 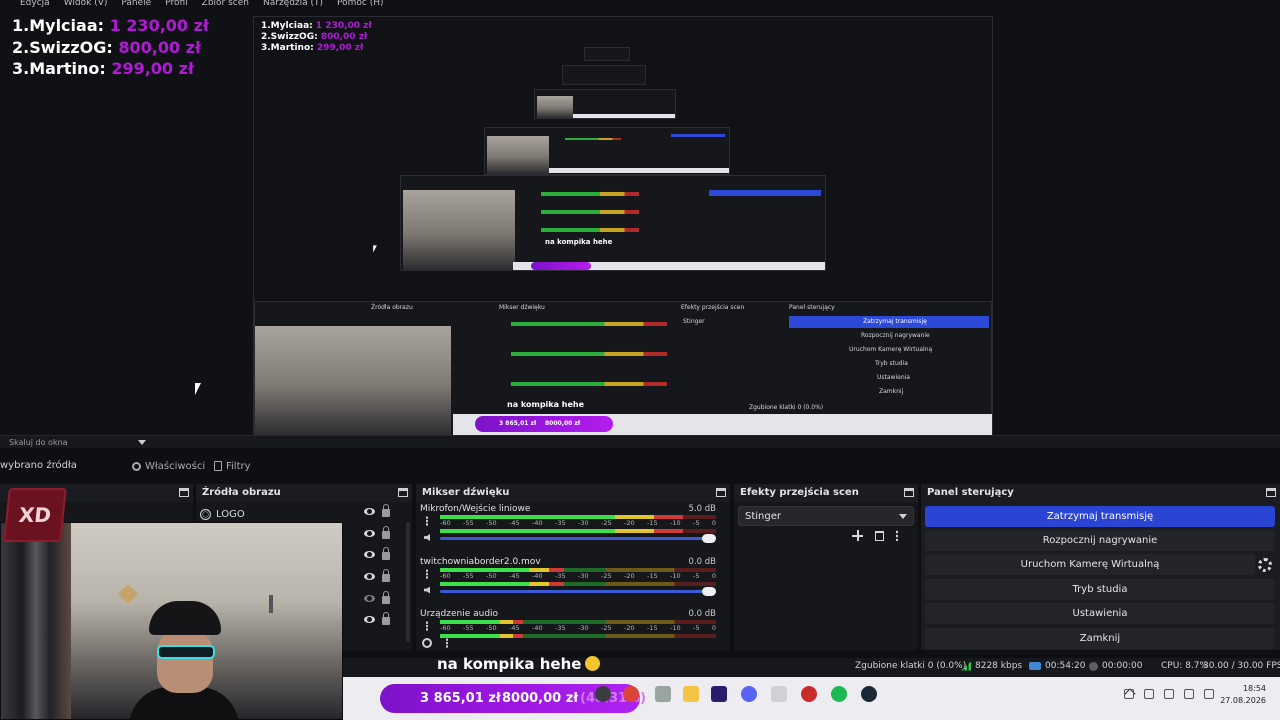 I want to click on meter-tick-label: -15, so click(x=652, y=628).